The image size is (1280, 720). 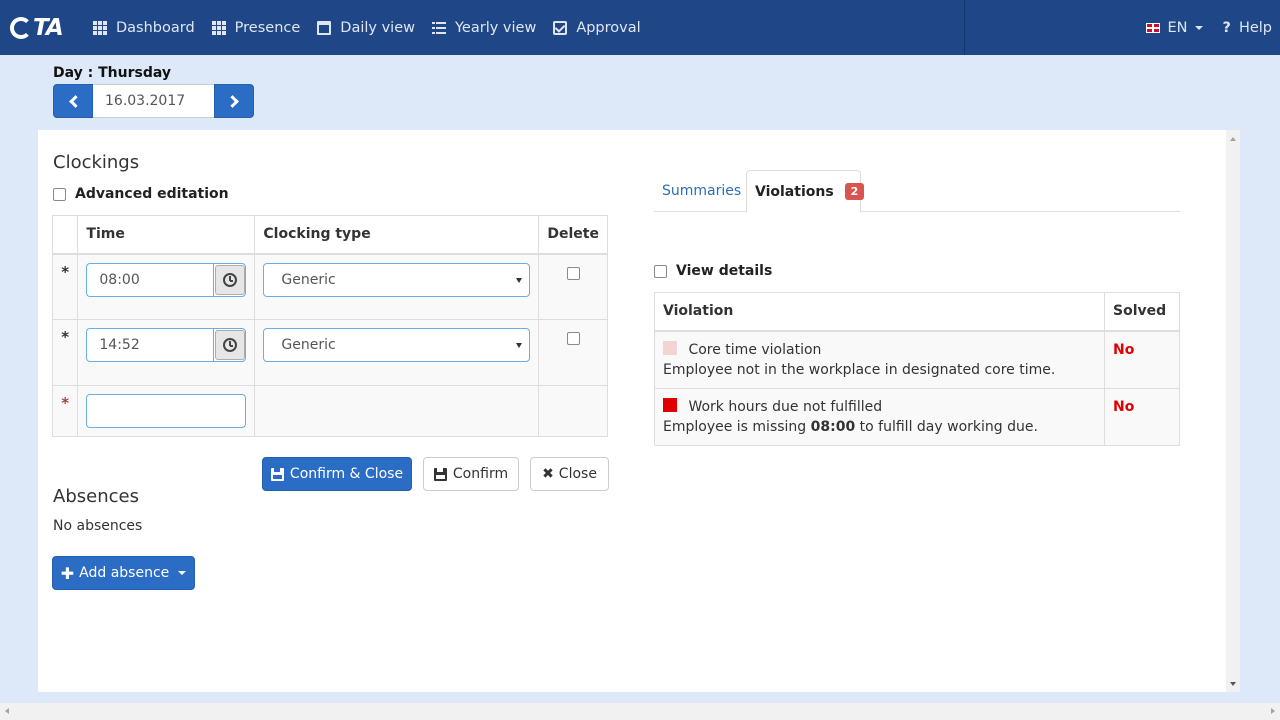 What do you see at coordinates (150, 345) in the screenshot?
I see `time-input: 14:52` at bounding box center [150, 345].